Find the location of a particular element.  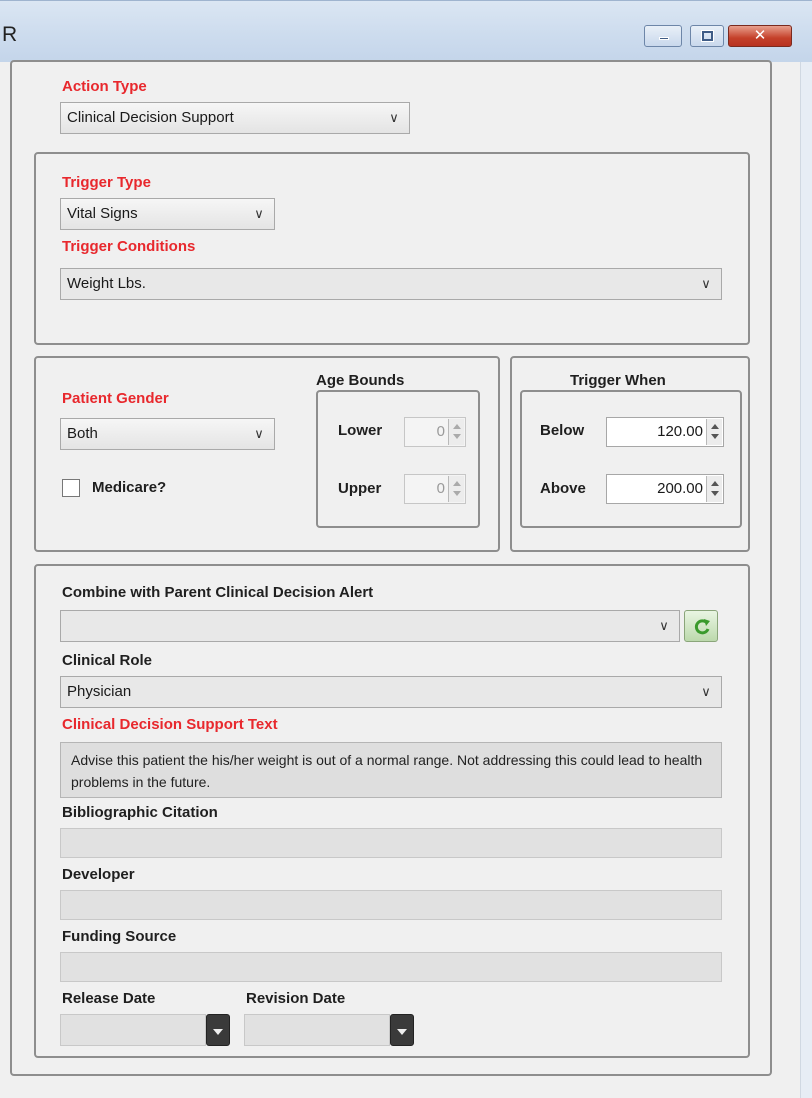

citation-label: Bibliographic Citation is located at coordinates (140, 812).